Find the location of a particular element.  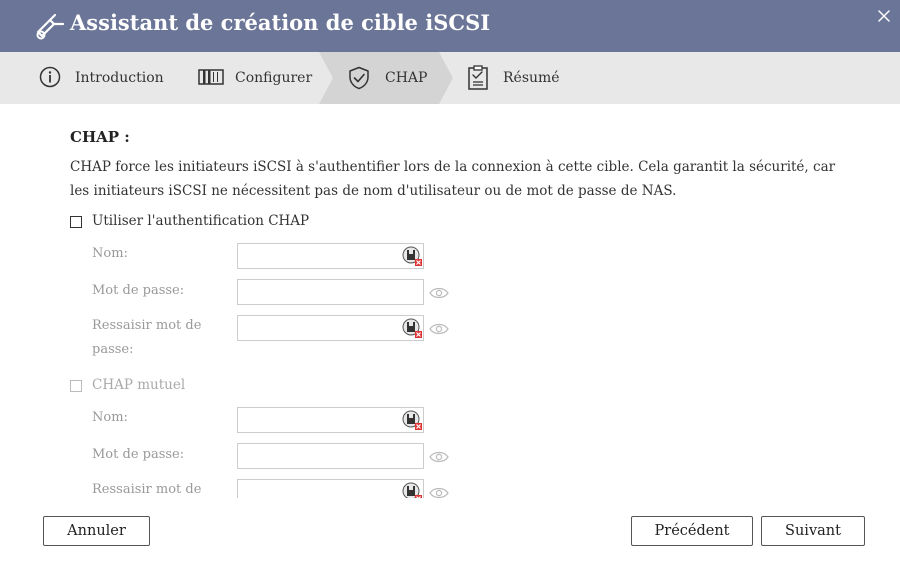

settings-panel-icon is located at coordinates (211, 77).